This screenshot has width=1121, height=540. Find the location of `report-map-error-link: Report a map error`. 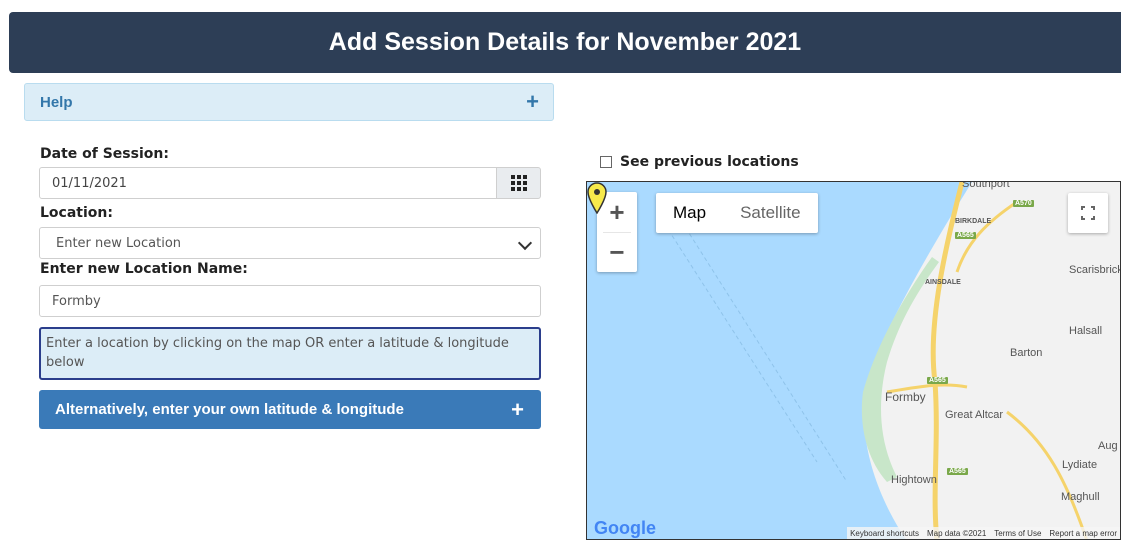

report-map-error-link: Report a map error is located at coordinates (1083, 533).